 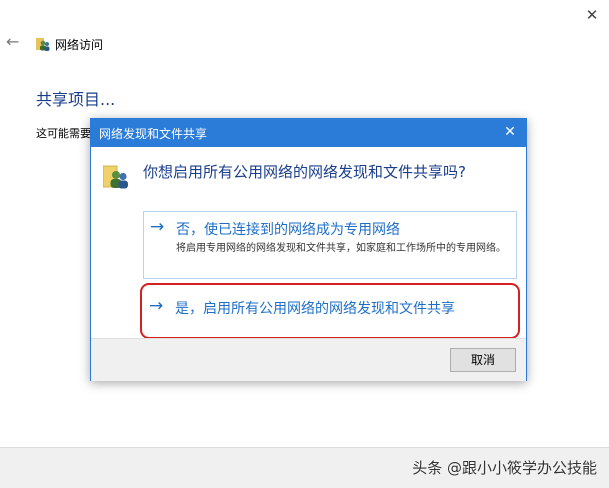 What do you see at coordinates (504, 468) in the screenshot?
I see `watermark: 头条 @跟小小筱学办公技能` at bounding box center [504, 468].